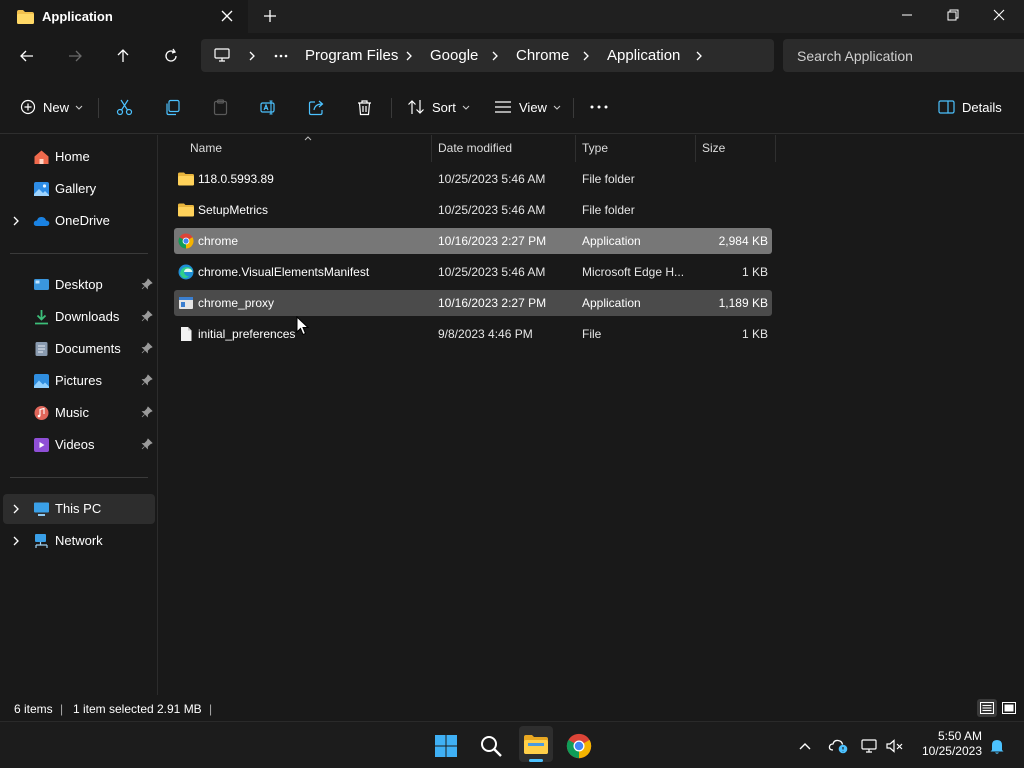 Image resolution: width=1024 pixels, height=768 pixels. I want to click on forward-button, so click(75, 56).